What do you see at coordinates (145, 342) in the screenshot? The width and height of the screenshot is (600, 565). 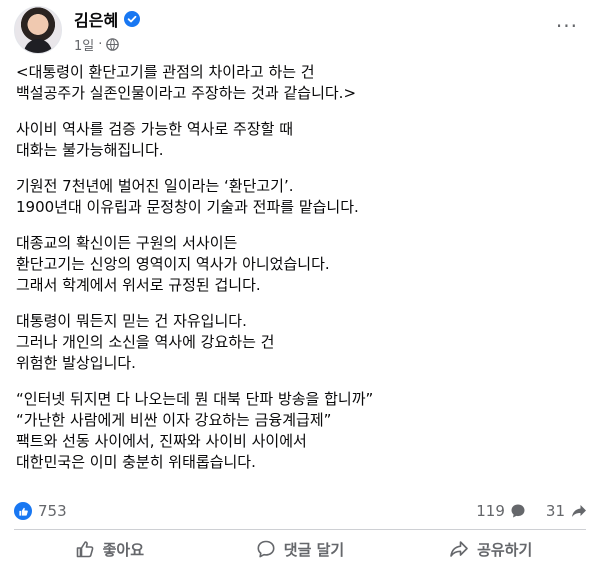 I see `post-text-line: 그러나 개인의 소신을 역사에 강요하는 건` at bounding box center [145, 342].